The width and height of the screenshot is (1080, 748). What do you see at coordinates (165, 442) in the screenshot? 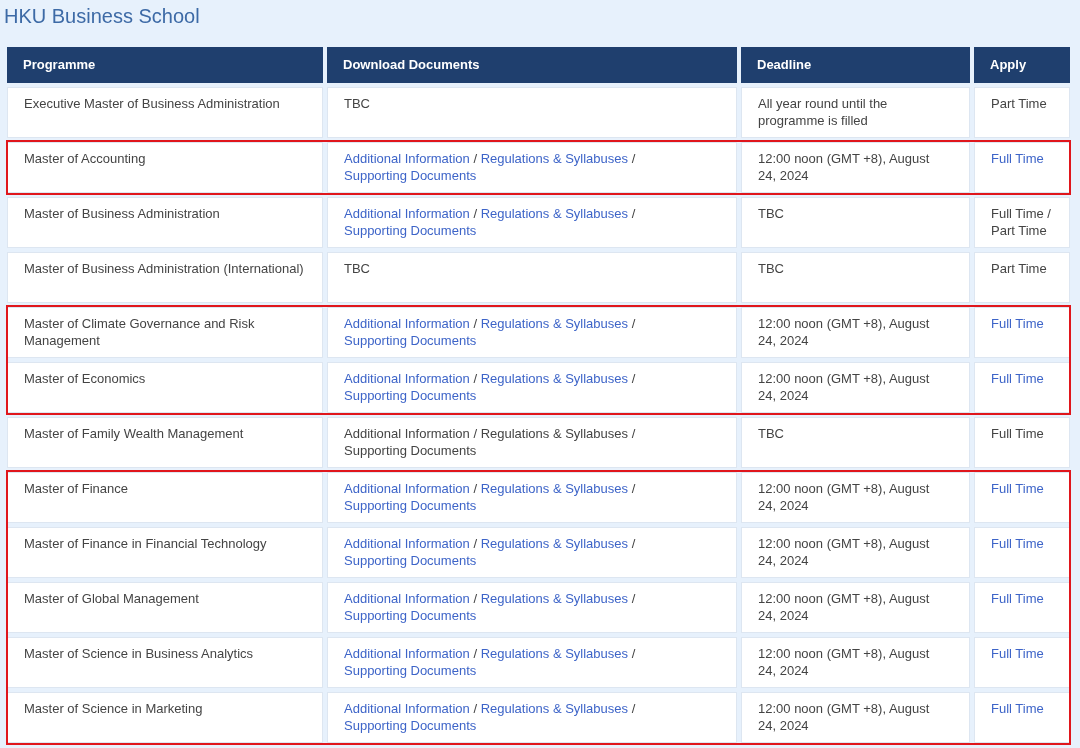
I see `table-cell: Master of Family Wealth Management` at bounding box center [165, 442].